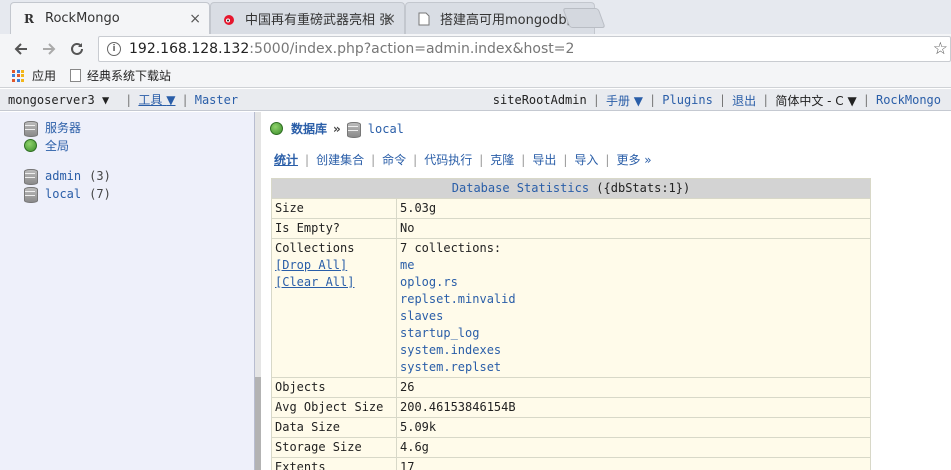 The width and height of the screenshot is (951, 470). Describe the element at coordinates (156, 99) in the screenshot. I see `tools-menu: 工具 ▼` at that location.